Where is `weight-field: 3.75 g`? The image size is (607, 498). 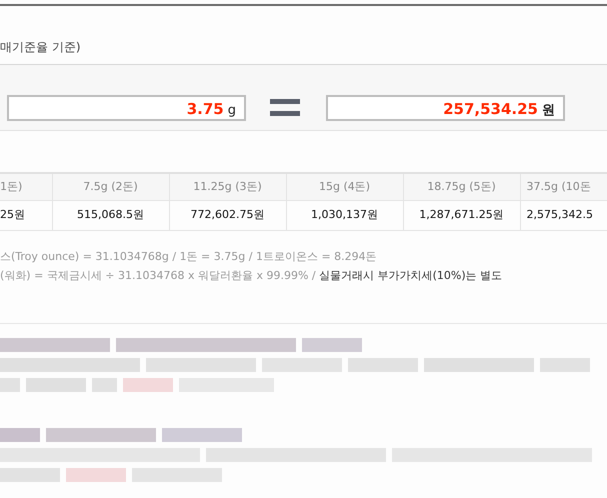
weight-field: 3.75 g is located at coordinates (126, 107).